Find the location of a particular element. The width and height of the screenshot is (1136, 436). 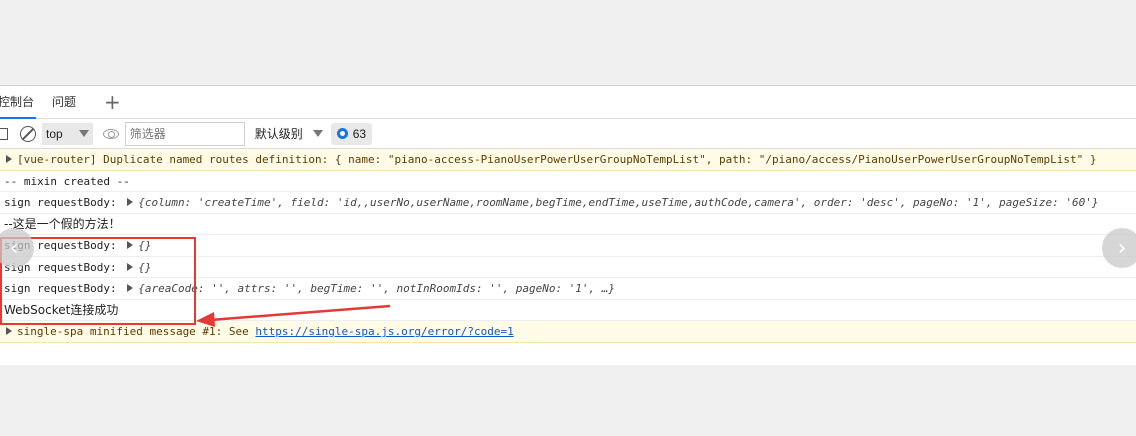

filter-input is located at coordinates (184, 133).